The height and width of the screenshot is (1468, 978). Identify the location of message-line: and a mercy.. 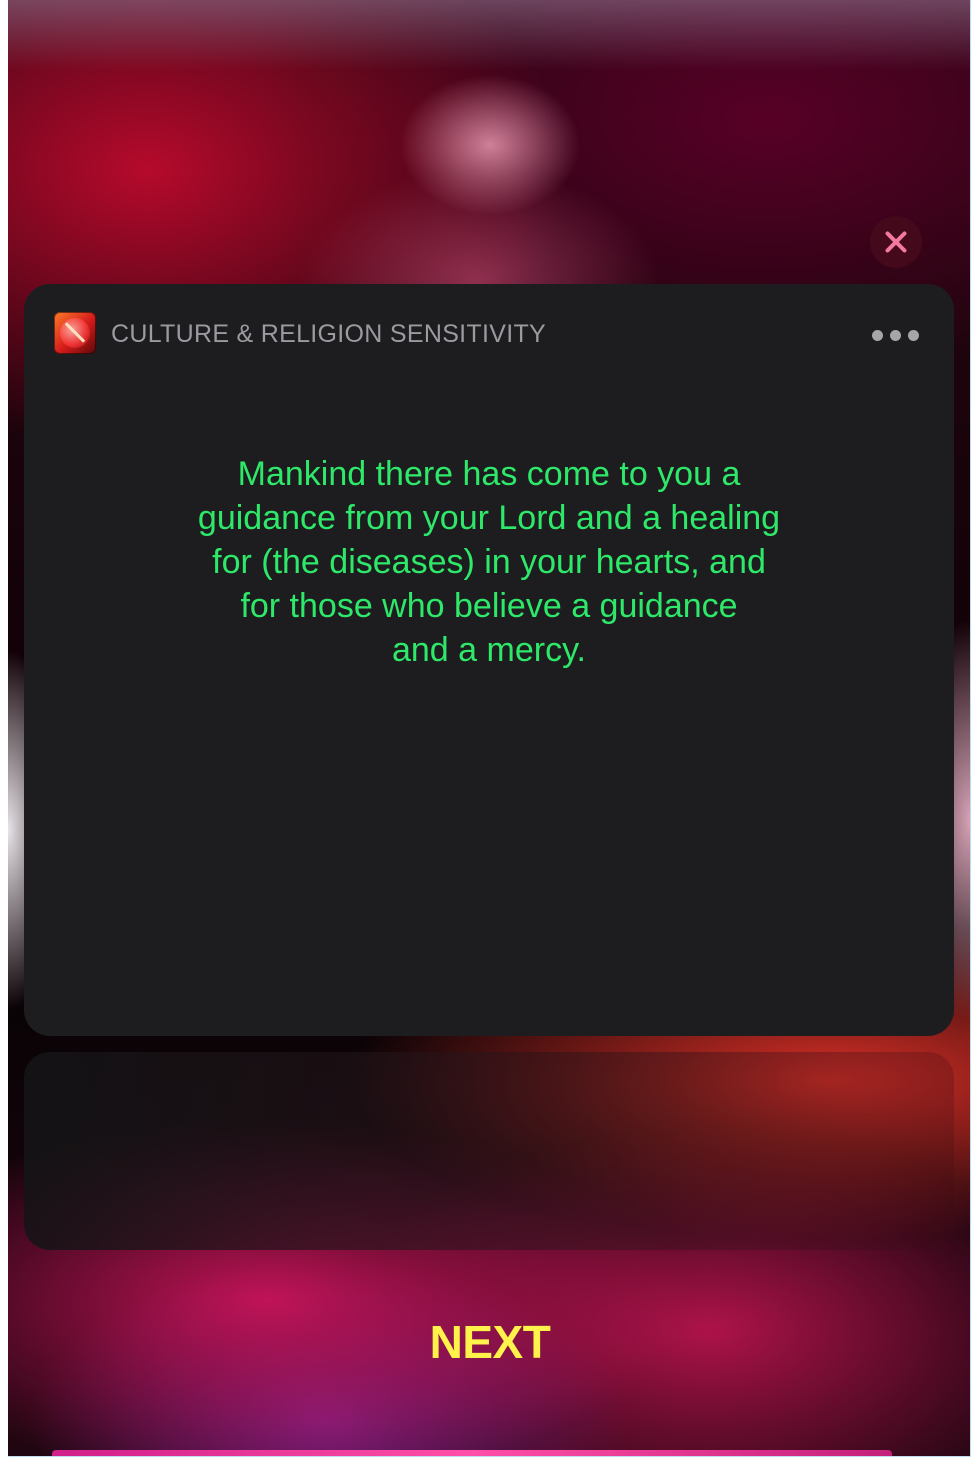
(488, 650).